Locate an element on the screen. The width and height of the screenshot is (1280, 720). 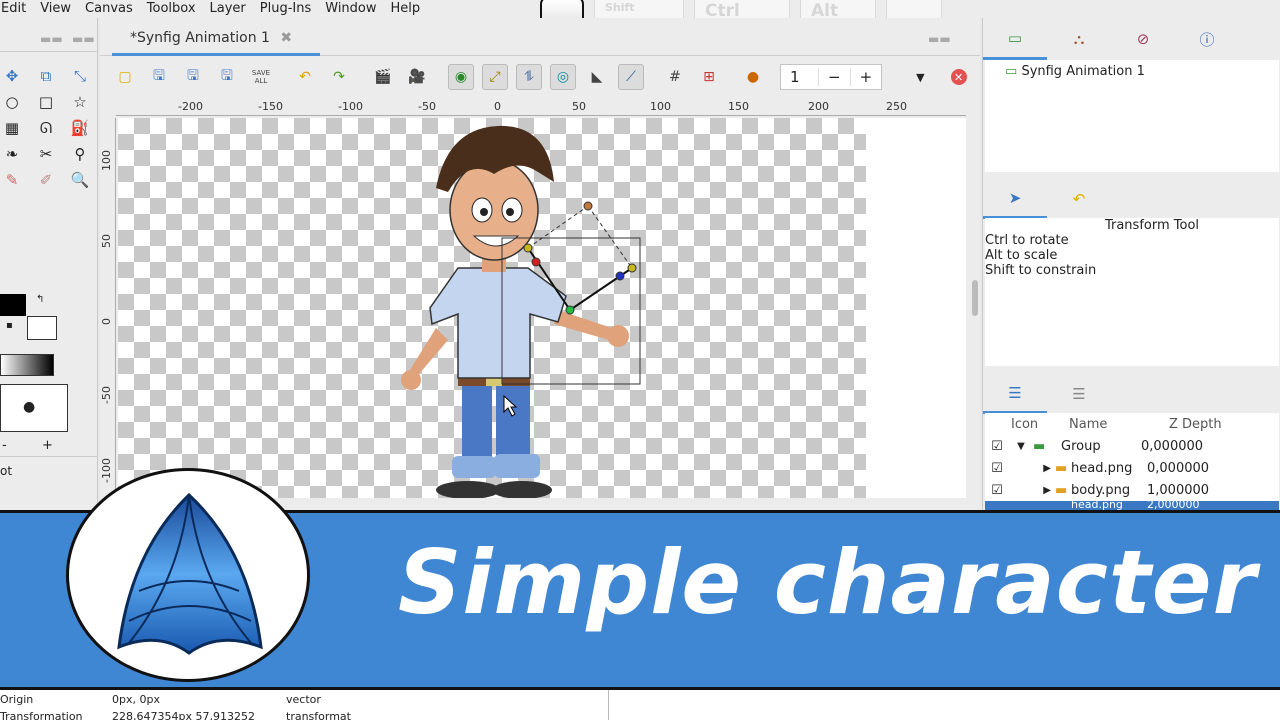
brush-tool-icon: ✐ is located at coordinates (46, 180).